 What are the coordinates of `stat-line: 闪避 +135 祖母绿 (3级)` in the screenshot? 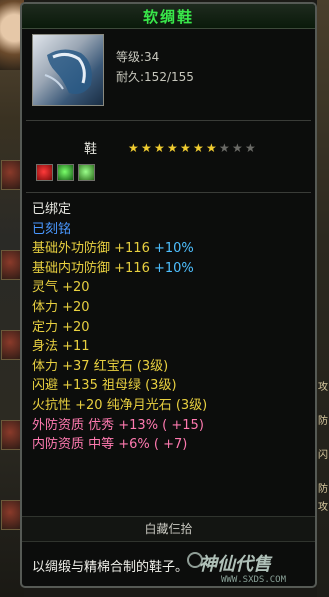 It's located at (172, 386).